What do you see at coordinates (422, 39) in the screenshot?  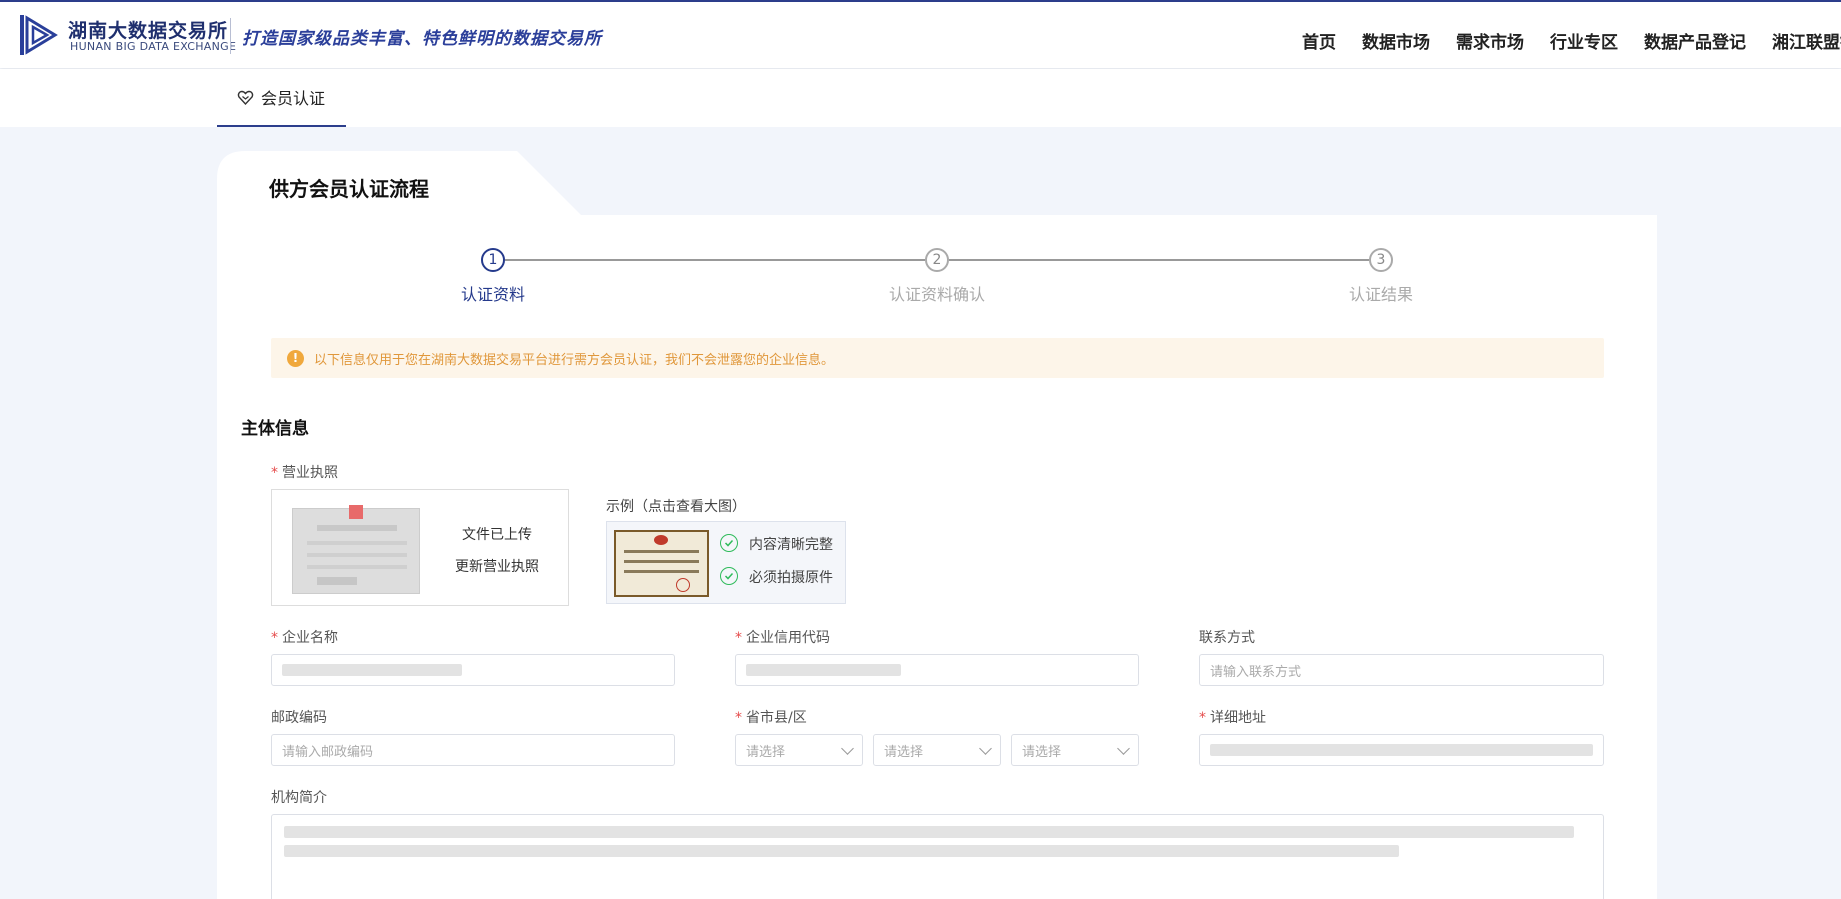 I see `slogan: 打造国家级品类丰富、特色鲜明的数据交易所` at bounding box center [422, 39].